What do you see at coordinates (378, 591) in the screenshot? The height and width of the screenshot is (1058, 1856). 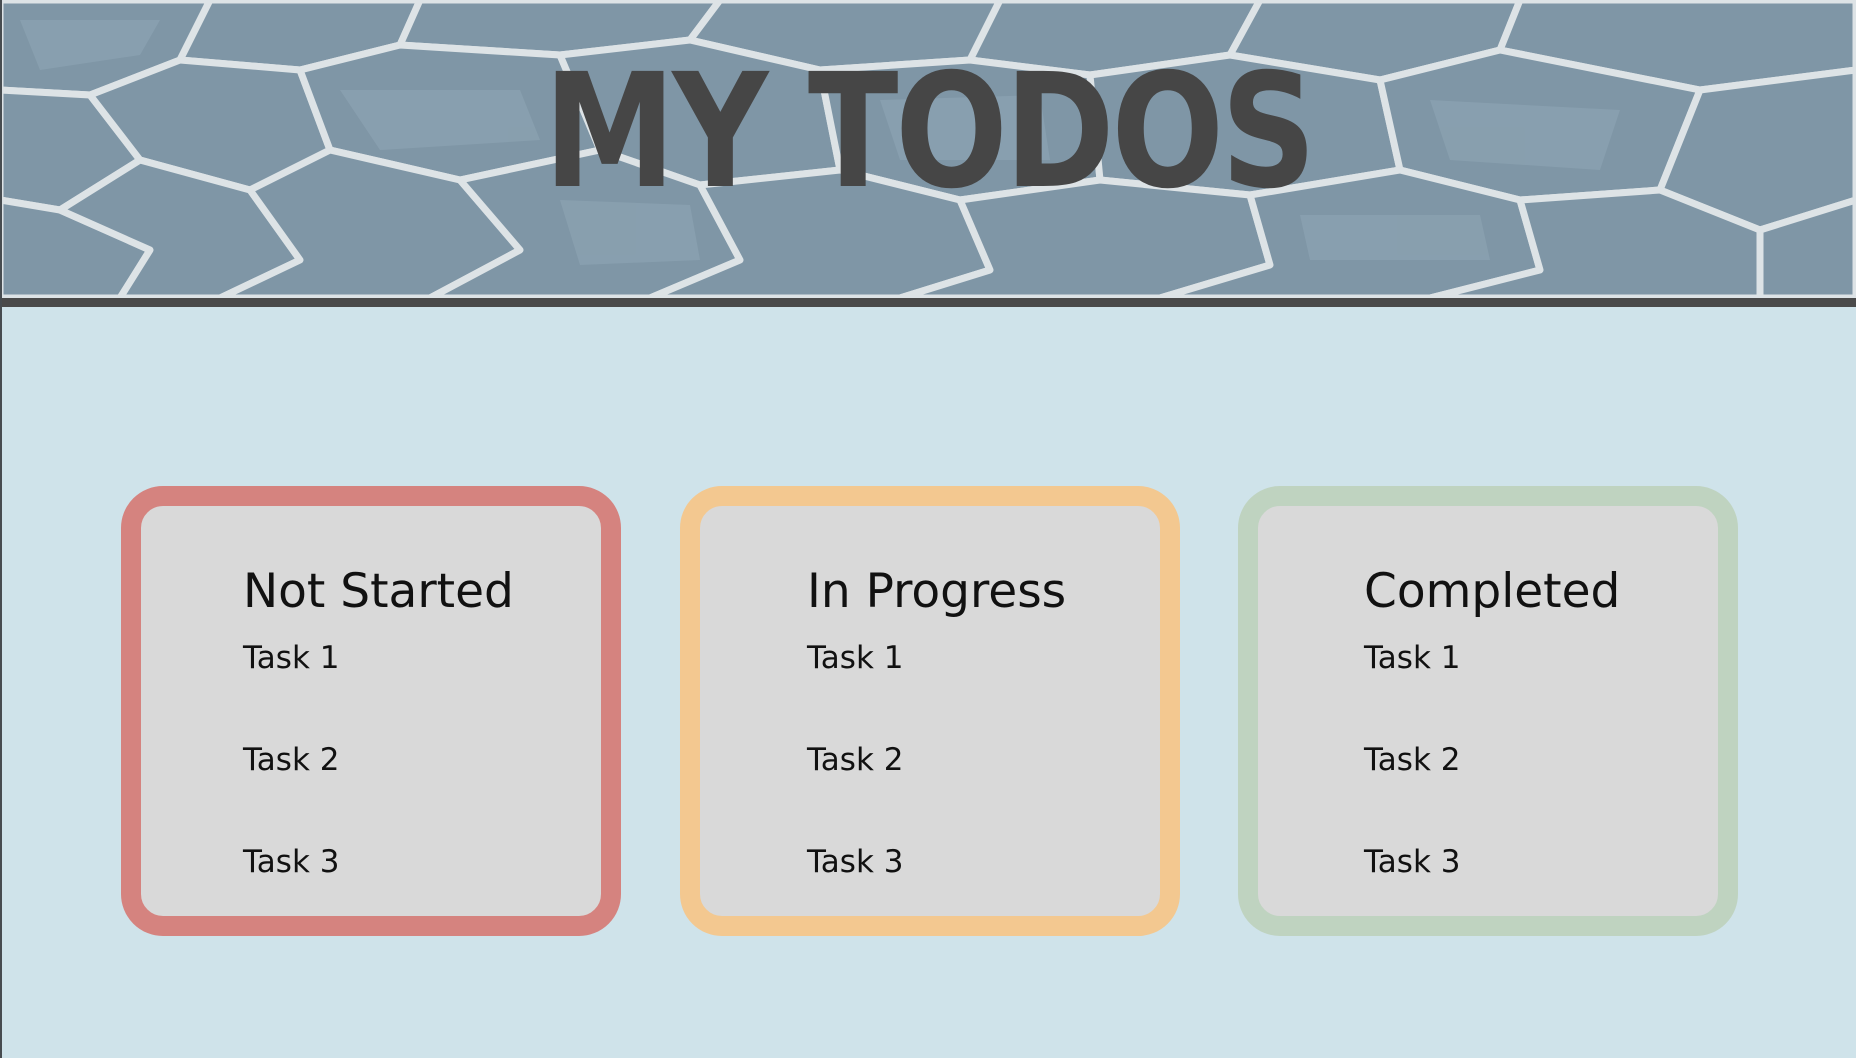 I see `column-title: Not Started` at bounding box center [378, 591].